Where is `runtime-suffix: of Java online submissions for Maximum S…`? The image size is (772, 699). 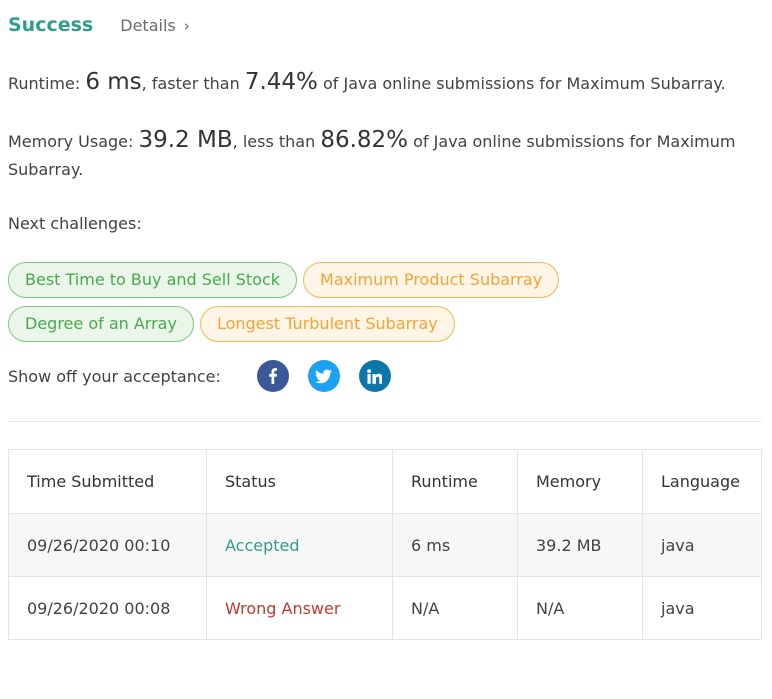
runtime-suffix: of Java online submissions for Maximum S… is located at coordinates (521, 83).